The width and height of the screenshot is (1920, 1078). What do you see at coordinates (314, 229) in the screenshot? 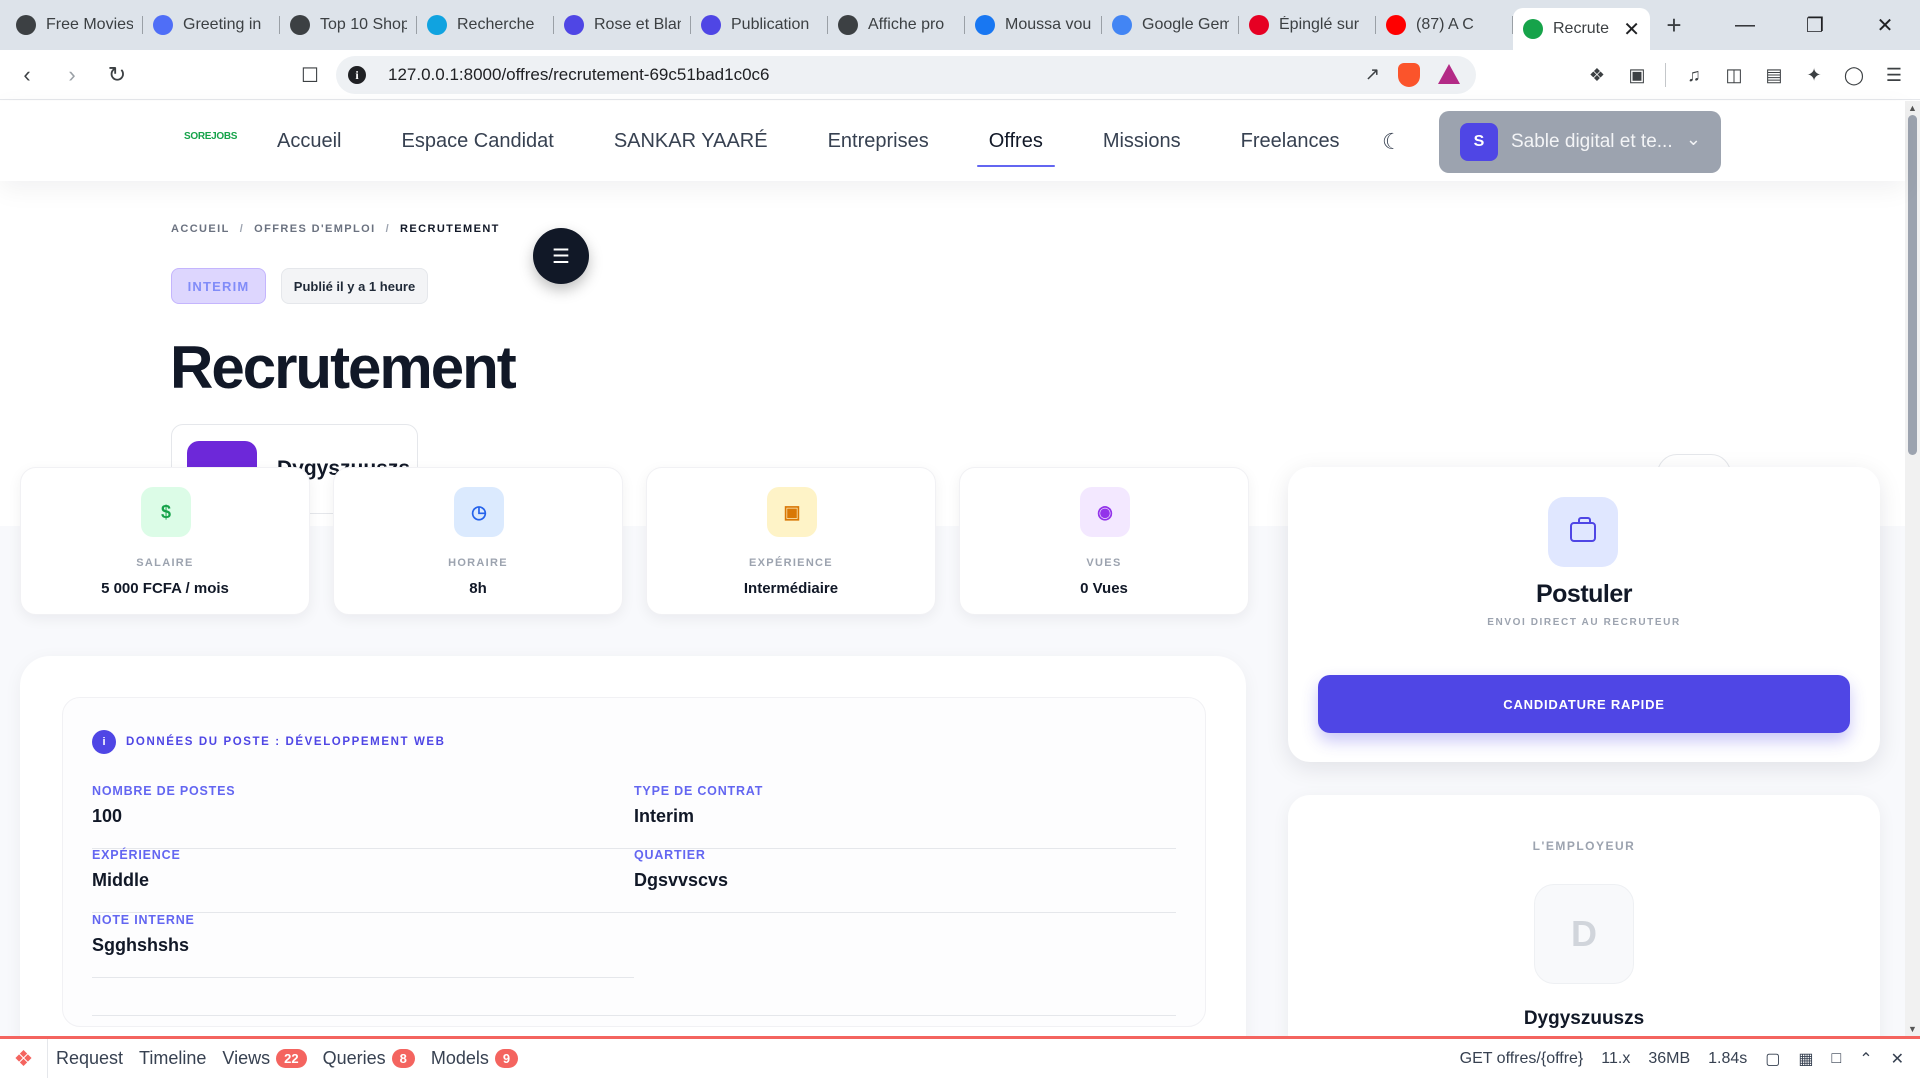
I see `breadcrumb-offres: OFFRES D'EMPLOI` at bounding box center [314, 229].